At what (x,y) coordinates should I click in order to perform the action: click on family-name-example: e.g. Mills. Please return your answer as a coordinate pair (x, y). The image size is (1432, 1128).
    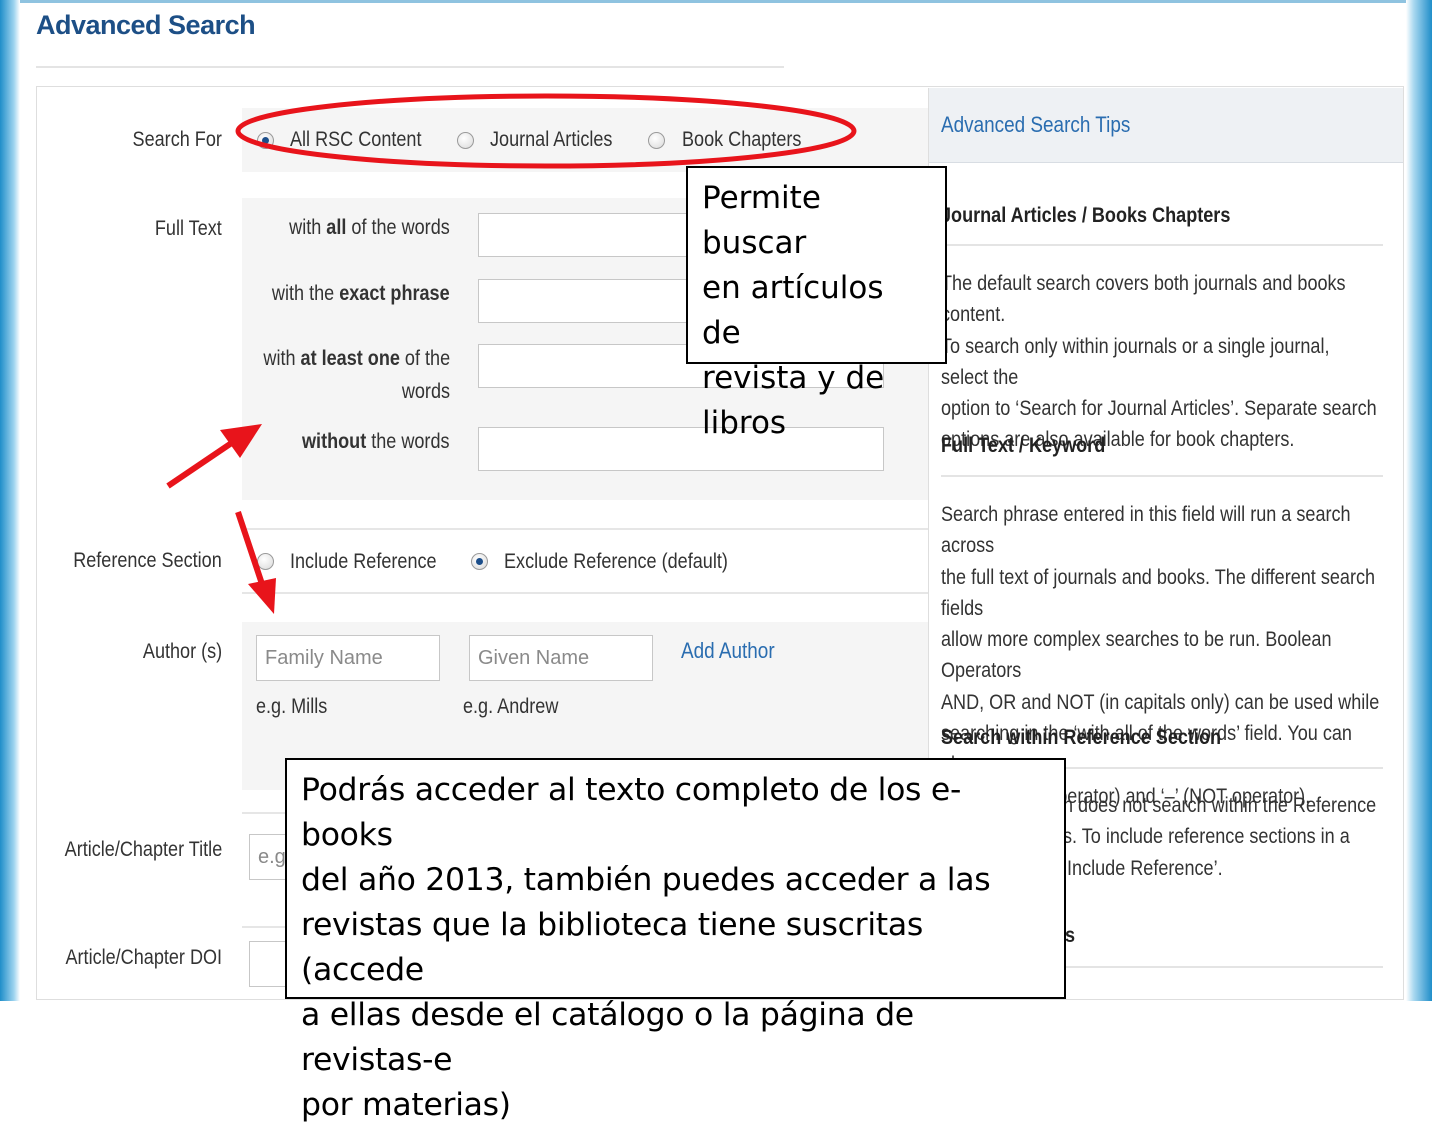
    Looking at the image, I should click on (292, 706).